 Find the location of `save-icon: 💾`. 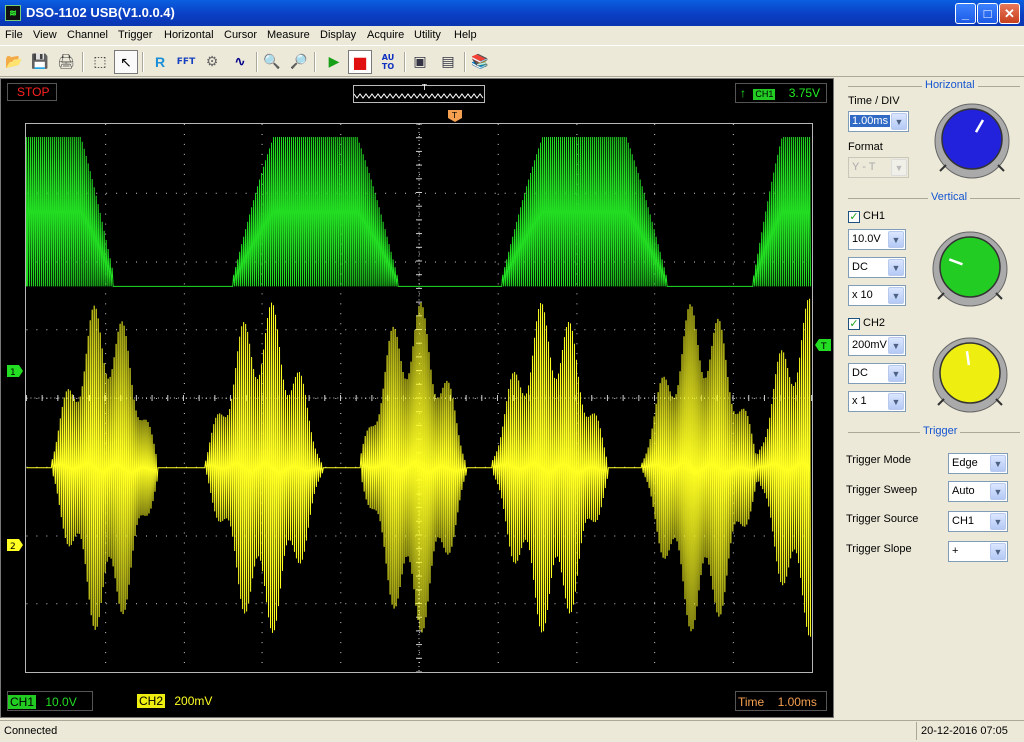

save-icon: 💾 is located at coordinates (40, 62).